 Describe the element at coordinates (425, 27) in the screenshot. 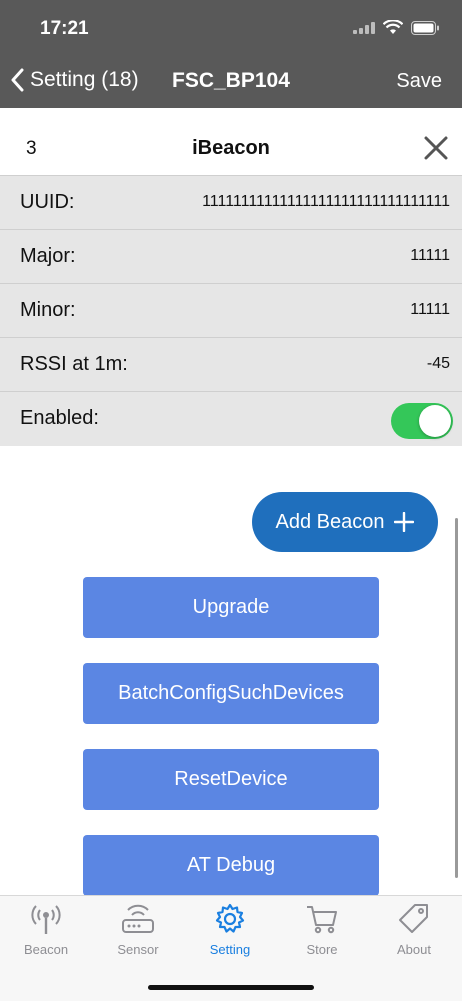

I see `battery-icon` at that location.